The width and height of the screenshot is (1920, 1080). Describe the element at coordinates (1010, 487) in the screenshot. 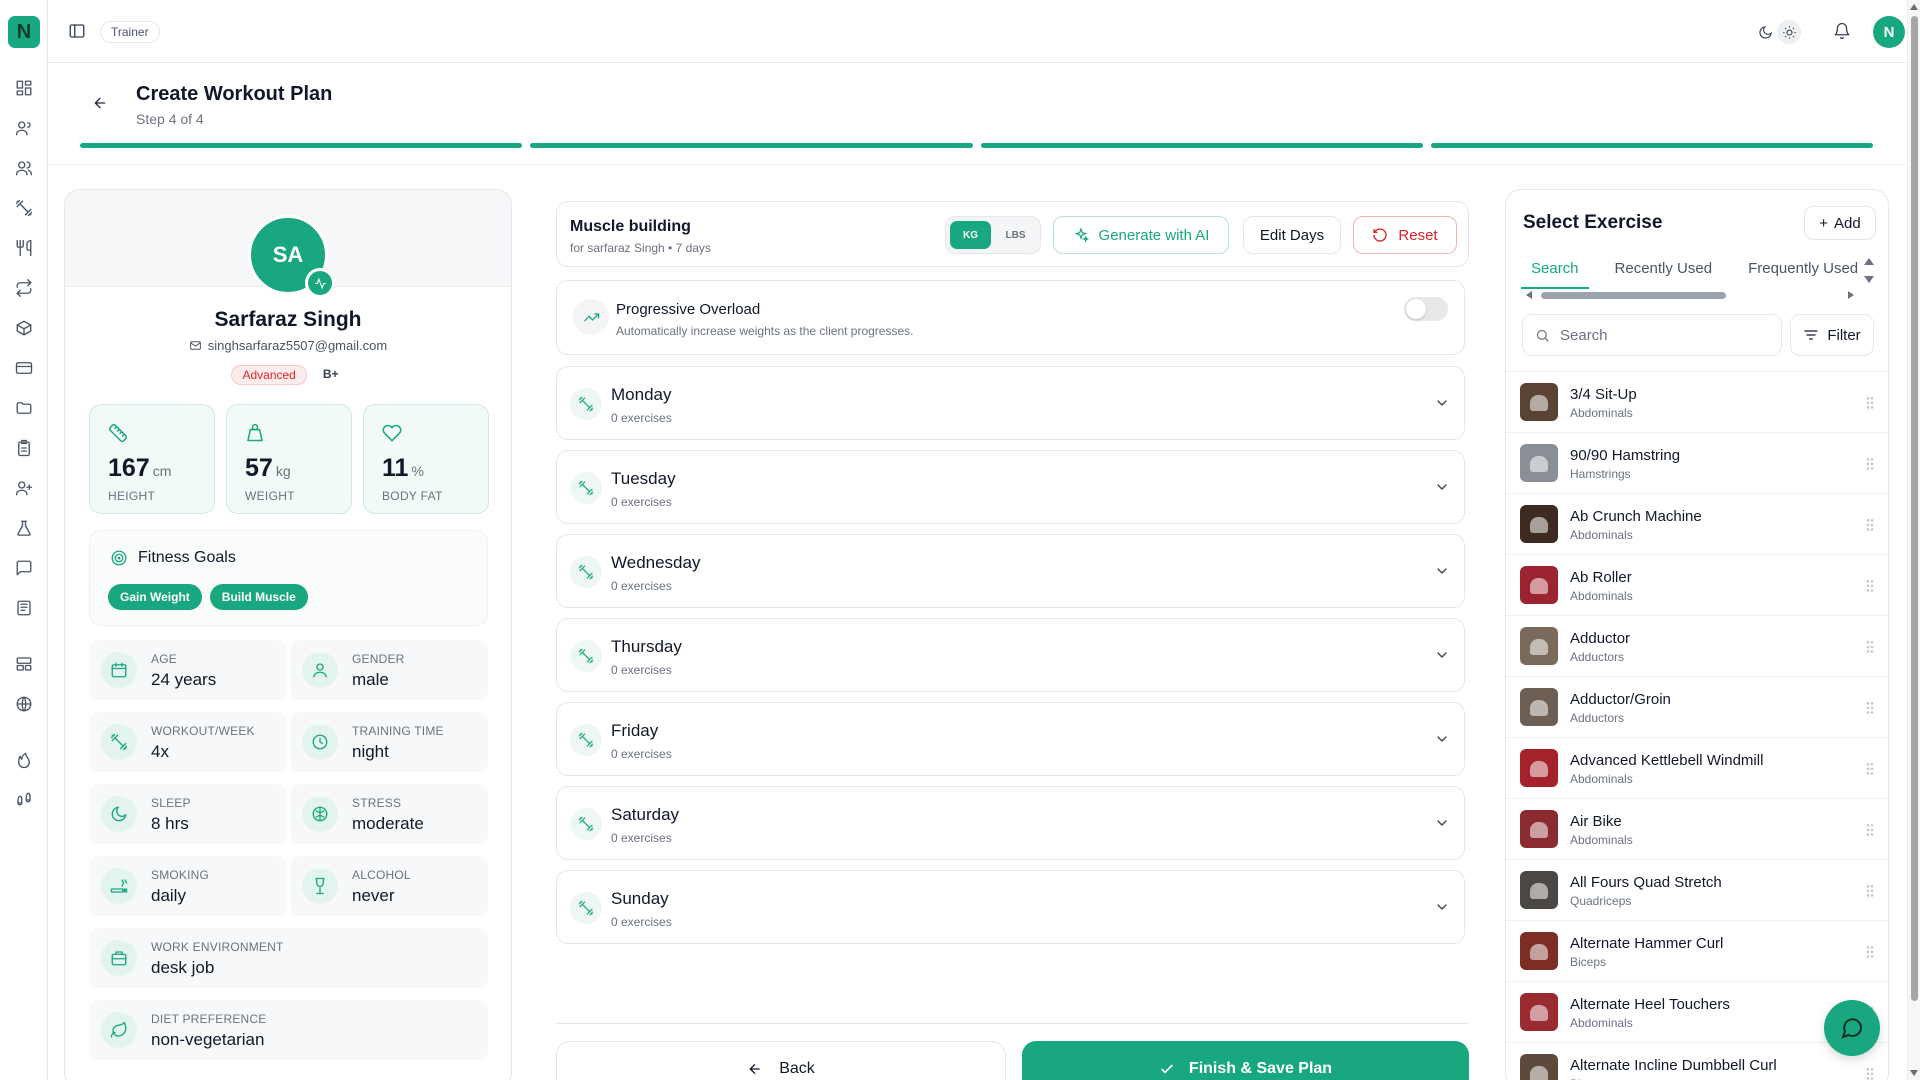

I see `day-card-tuesday: Tuesday 0 exercises` at that location.